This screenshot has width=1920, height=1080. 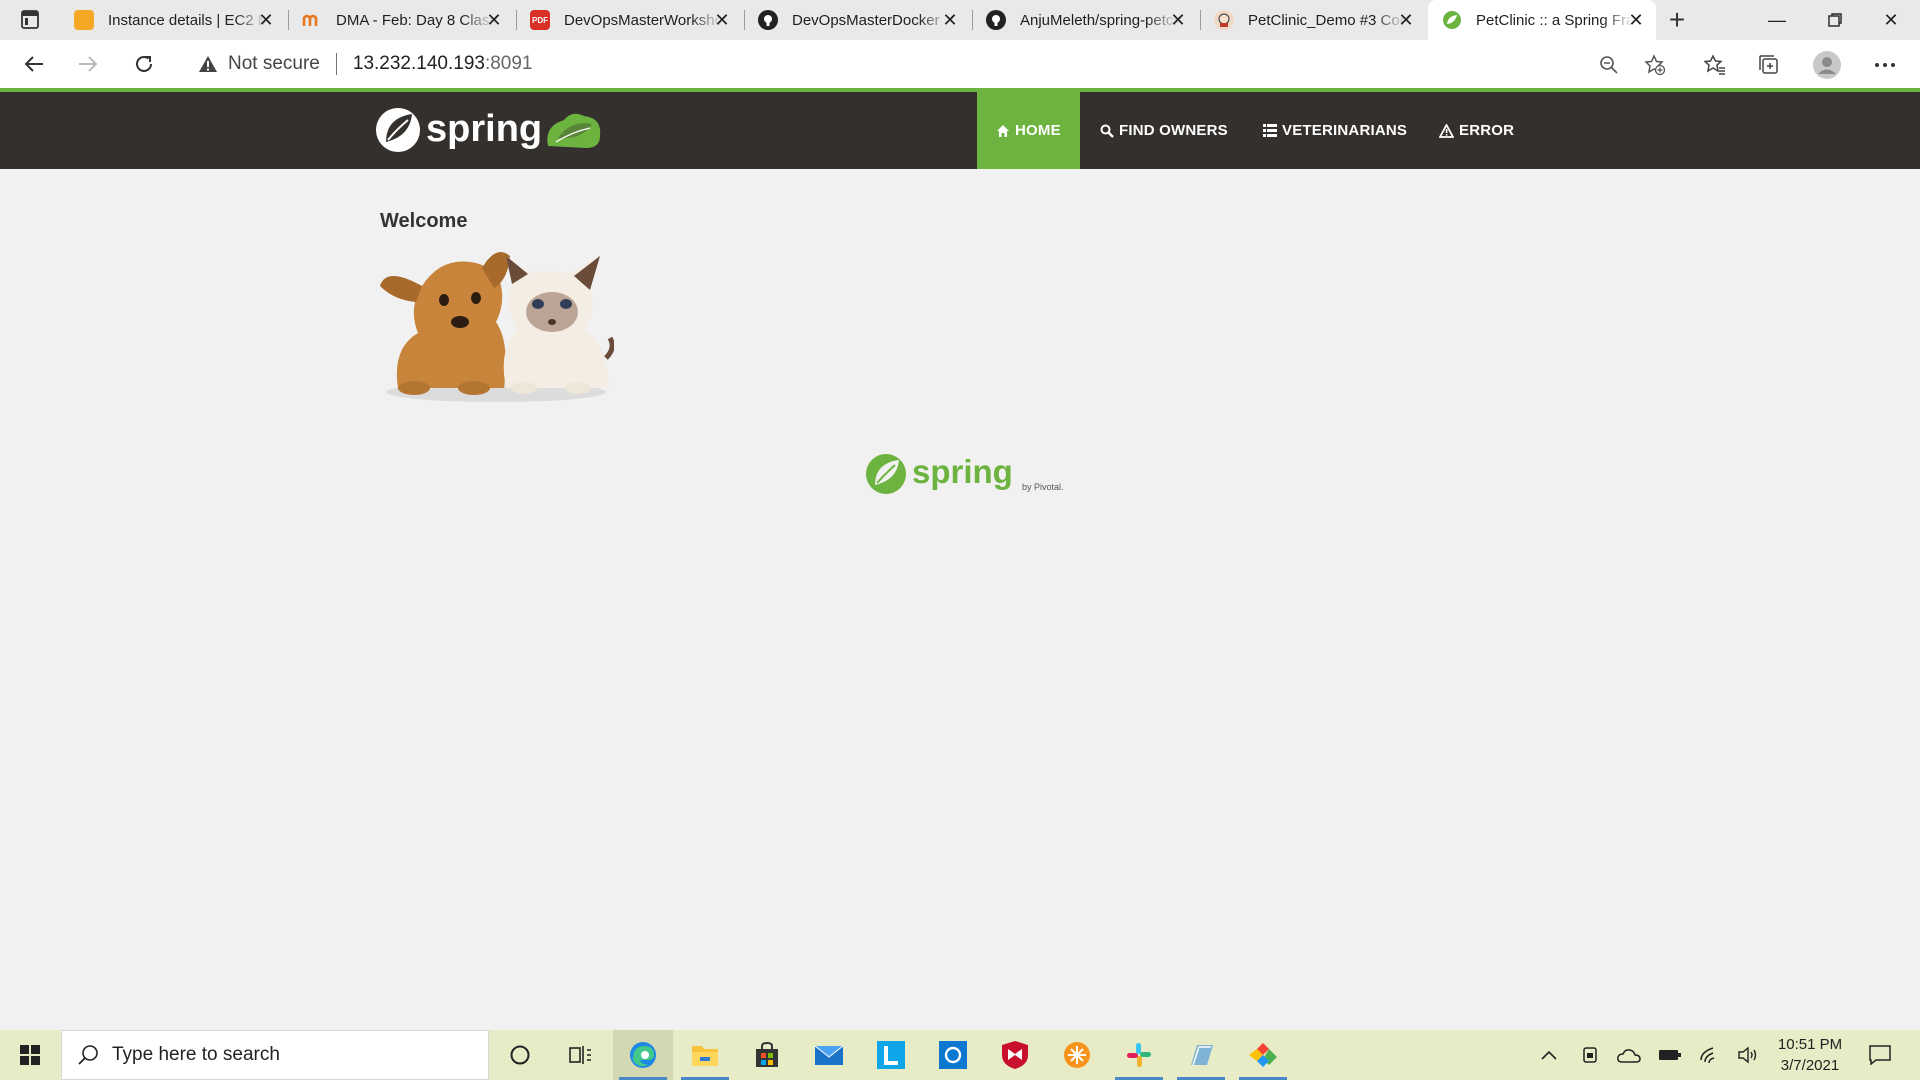 What do you see at coordinates (1810, 1055) in the screenshot?
I see `system-clock: 10:51 PM 3/7/2021` at bounding box center [1810, 1055].